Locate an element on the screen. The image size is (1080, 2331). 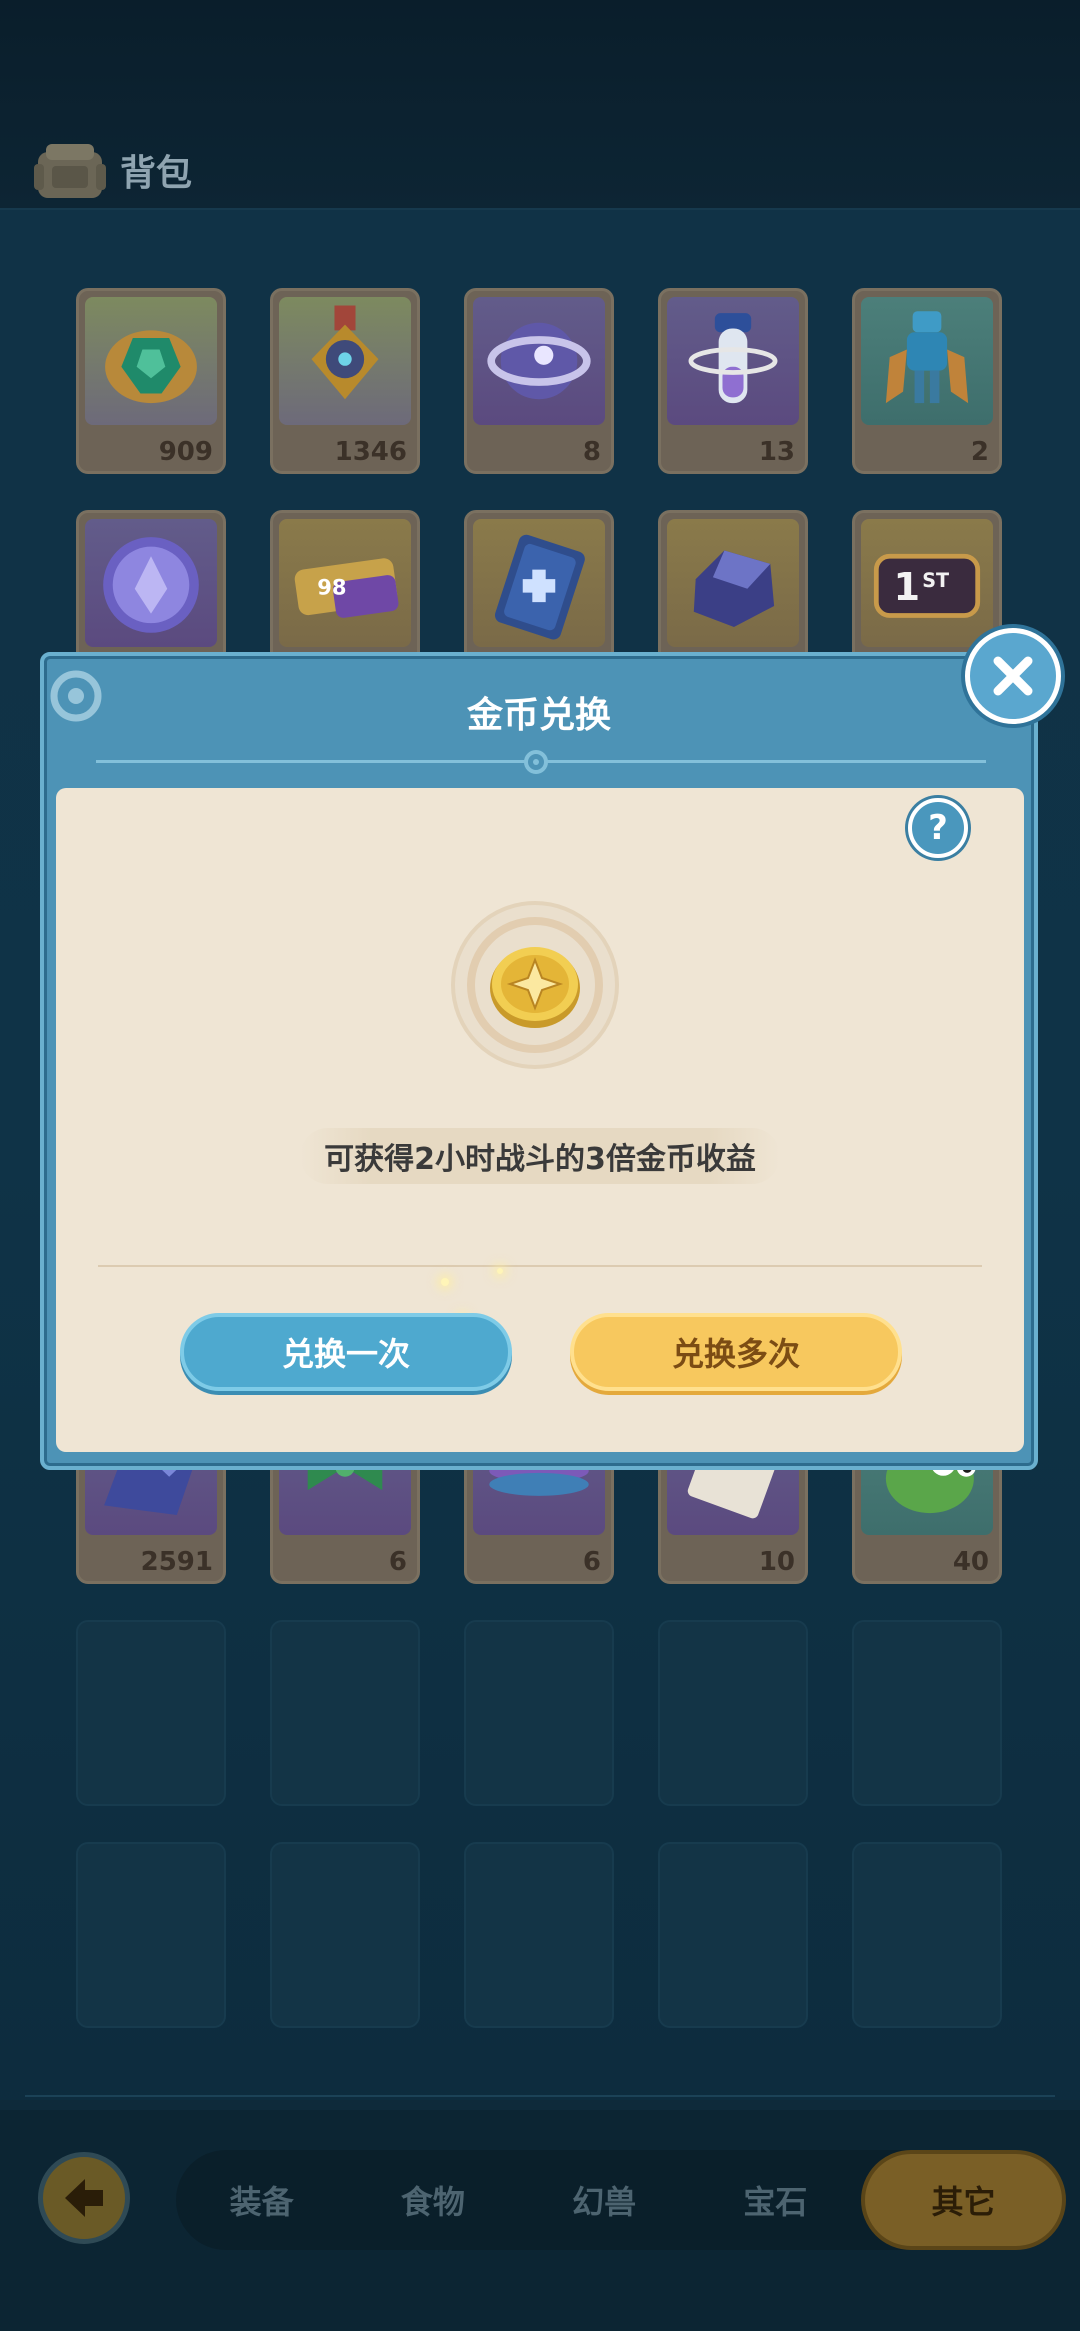
item-count: 13 is located at coordinates (776, 452).